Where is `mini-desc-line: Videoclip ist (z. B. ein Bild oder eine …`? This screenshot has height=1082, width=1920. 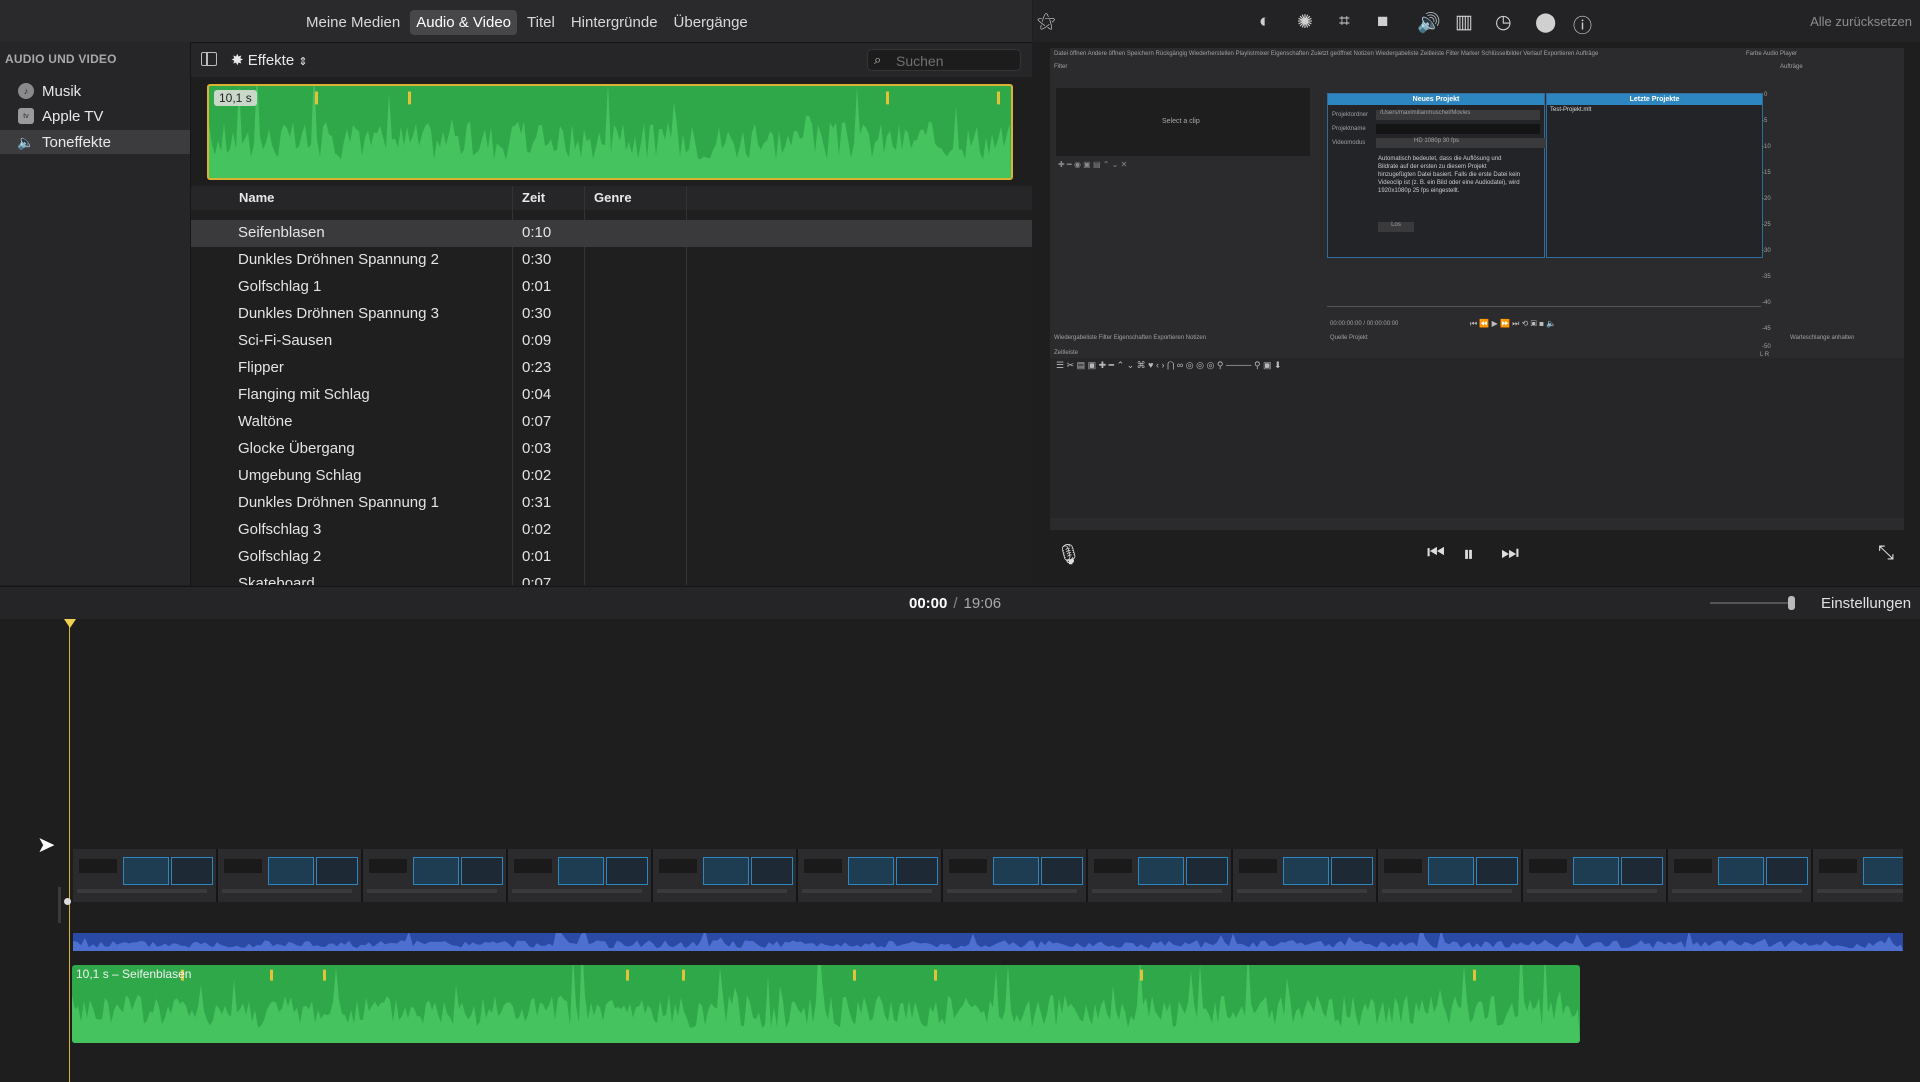 mini-desc-line: Videoclip ist (z. B. ein Bild oder eine … is located at coordinates (1449, 183).